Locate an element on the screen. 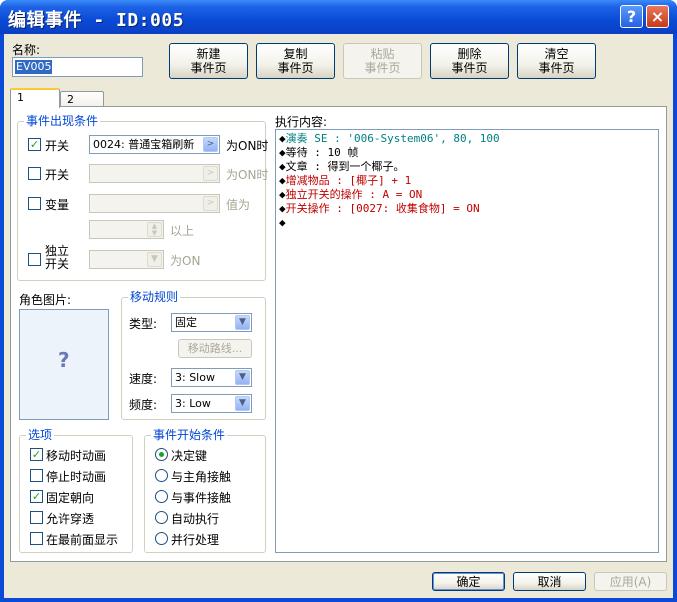 This screenshot has height=602, width=677. conditions-title: 事件出现条件 is located at coordinates (62, 121).